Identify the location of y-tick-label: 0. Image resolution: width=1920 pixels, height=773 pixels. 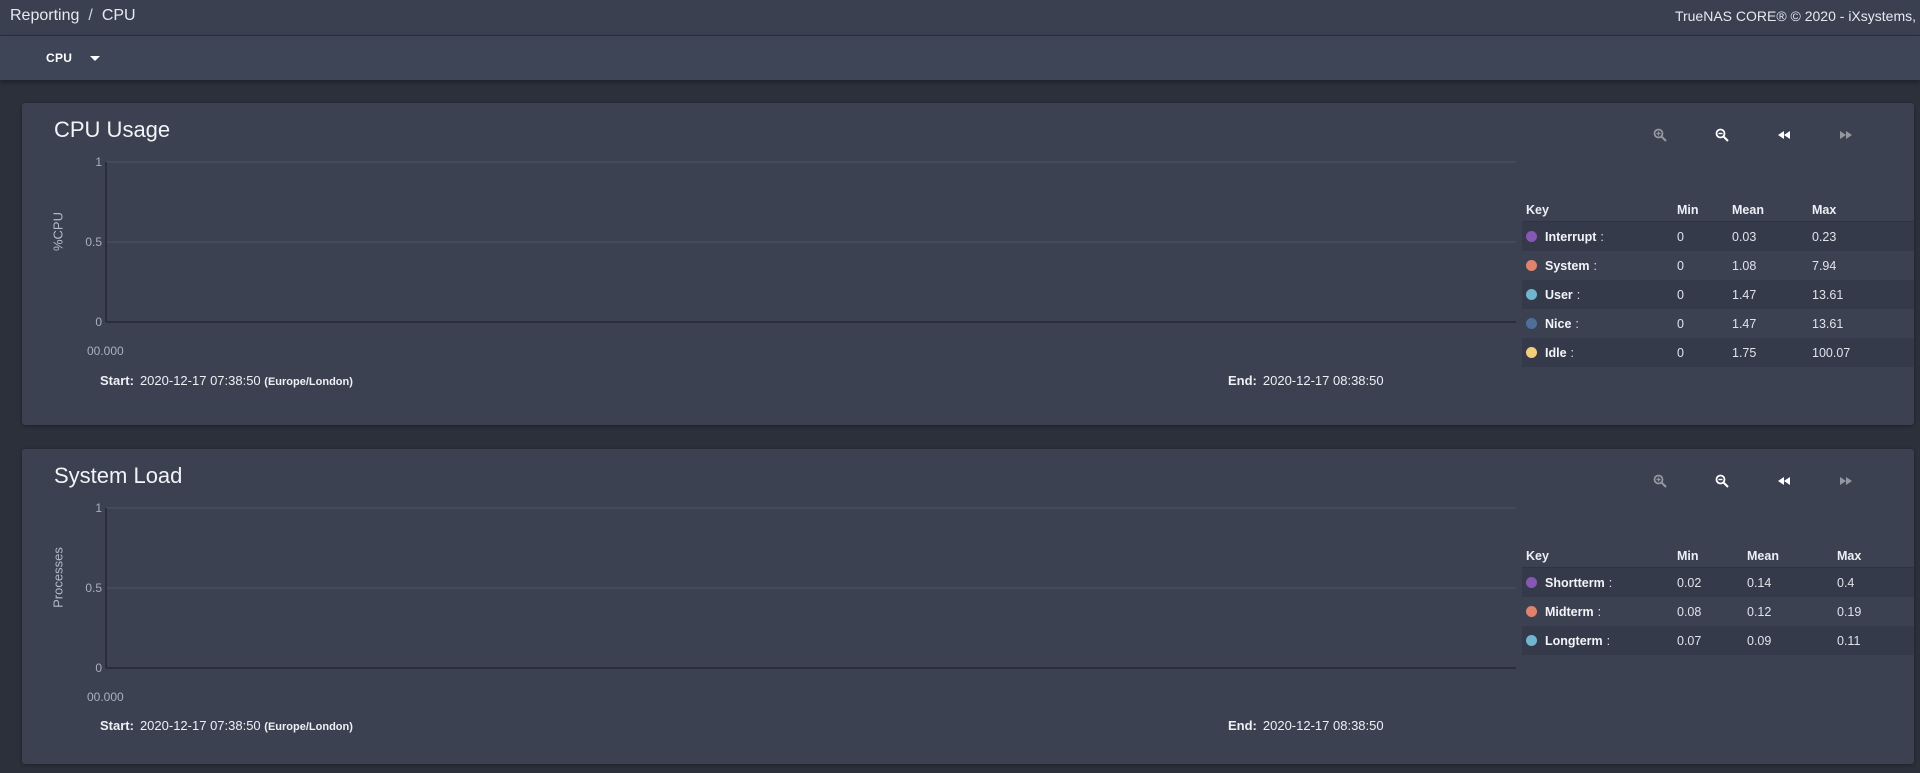
(98, 668).